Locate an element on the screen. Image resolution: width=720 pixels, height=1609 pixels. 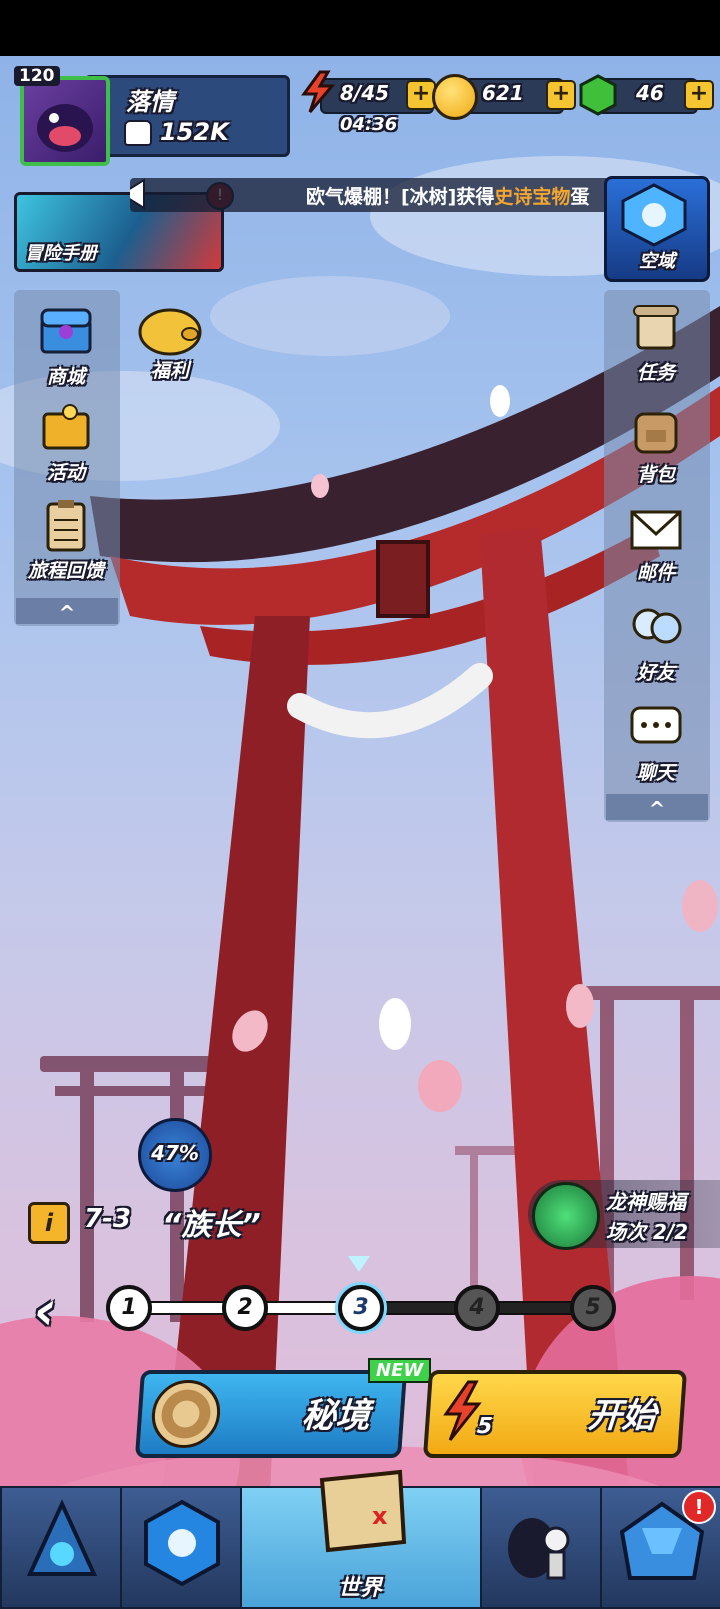
events-button: 活动 is located at coordinates (66, 443).